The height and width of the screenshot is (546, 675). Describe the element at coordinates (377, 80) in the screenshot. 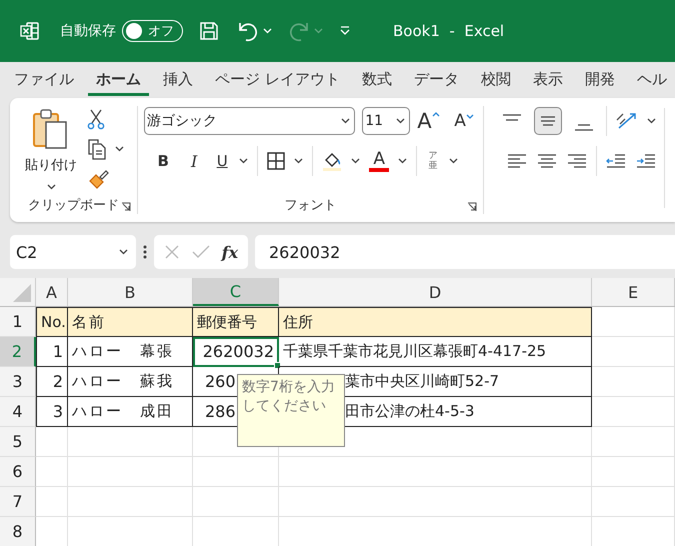

I see `menu-tab: 数式` at that location.